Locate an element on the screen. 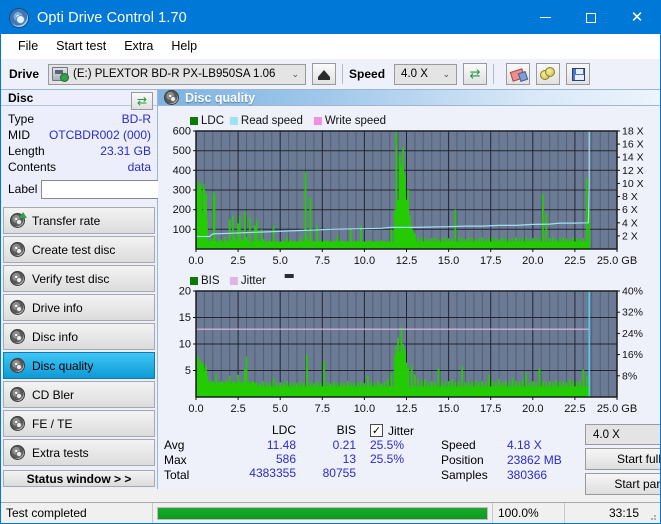  stats-header-ldc: LDC is located at coordinates (283, 430).